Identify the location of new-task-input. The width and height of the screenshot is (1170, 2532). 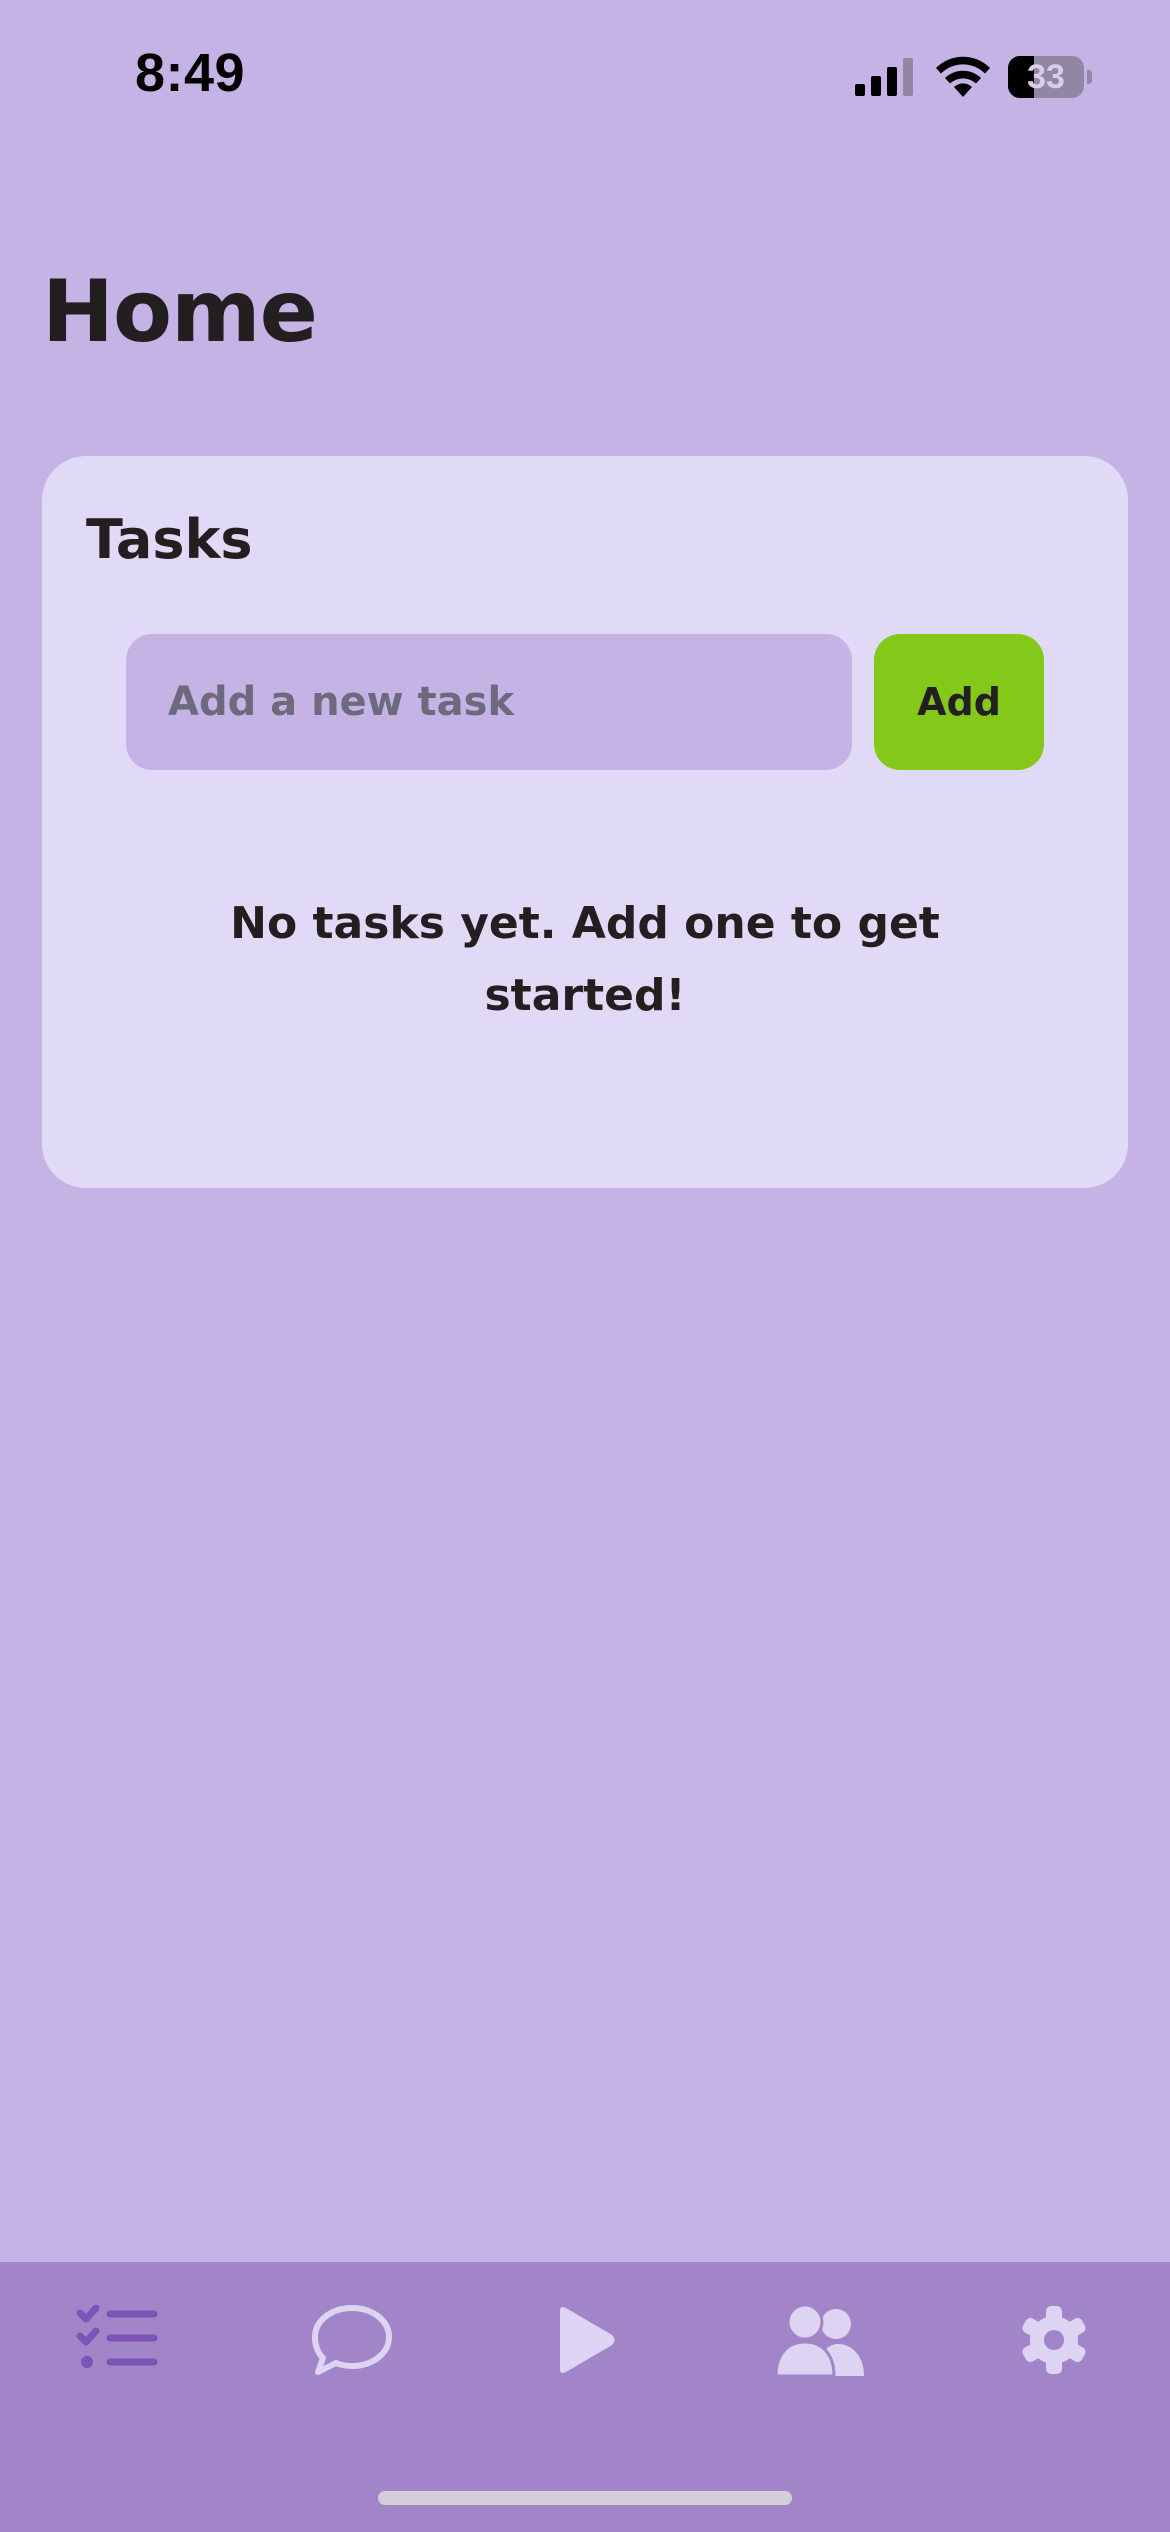
(489, 702).